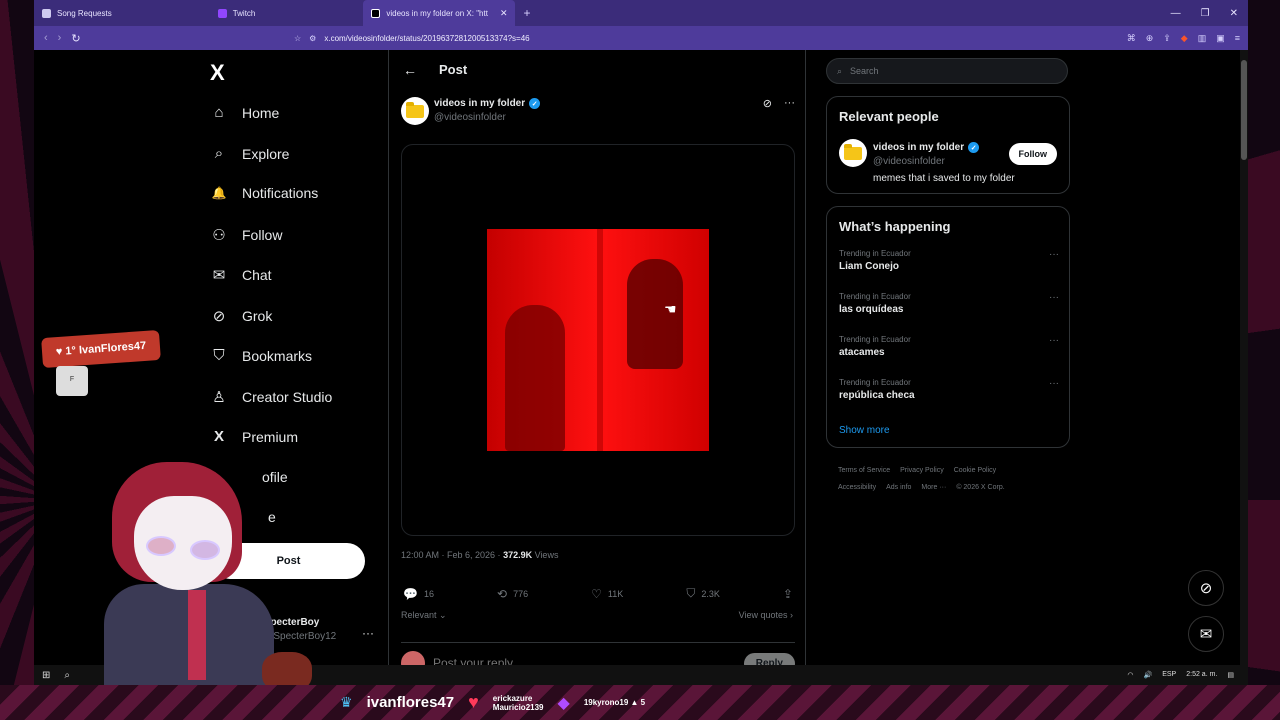 The image size is (1280, 720). Describe the element at coordinates (1220, 38) in the screenshot. I see `wallet-icon: ▣` at that location.